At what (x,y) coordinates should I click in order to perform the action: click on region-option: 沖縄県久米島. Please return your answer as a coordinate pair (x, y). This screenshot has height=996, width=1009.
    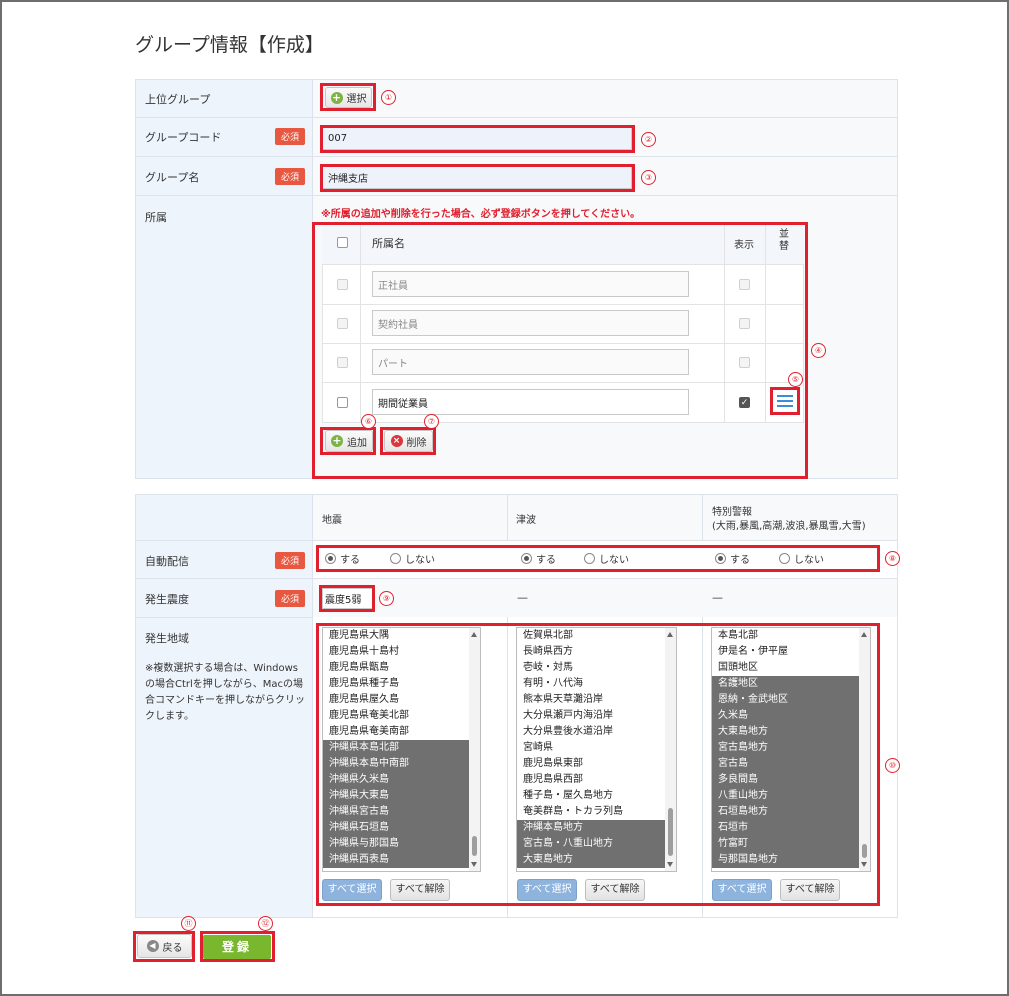
    Looking at the image, I should click on (396, 780).